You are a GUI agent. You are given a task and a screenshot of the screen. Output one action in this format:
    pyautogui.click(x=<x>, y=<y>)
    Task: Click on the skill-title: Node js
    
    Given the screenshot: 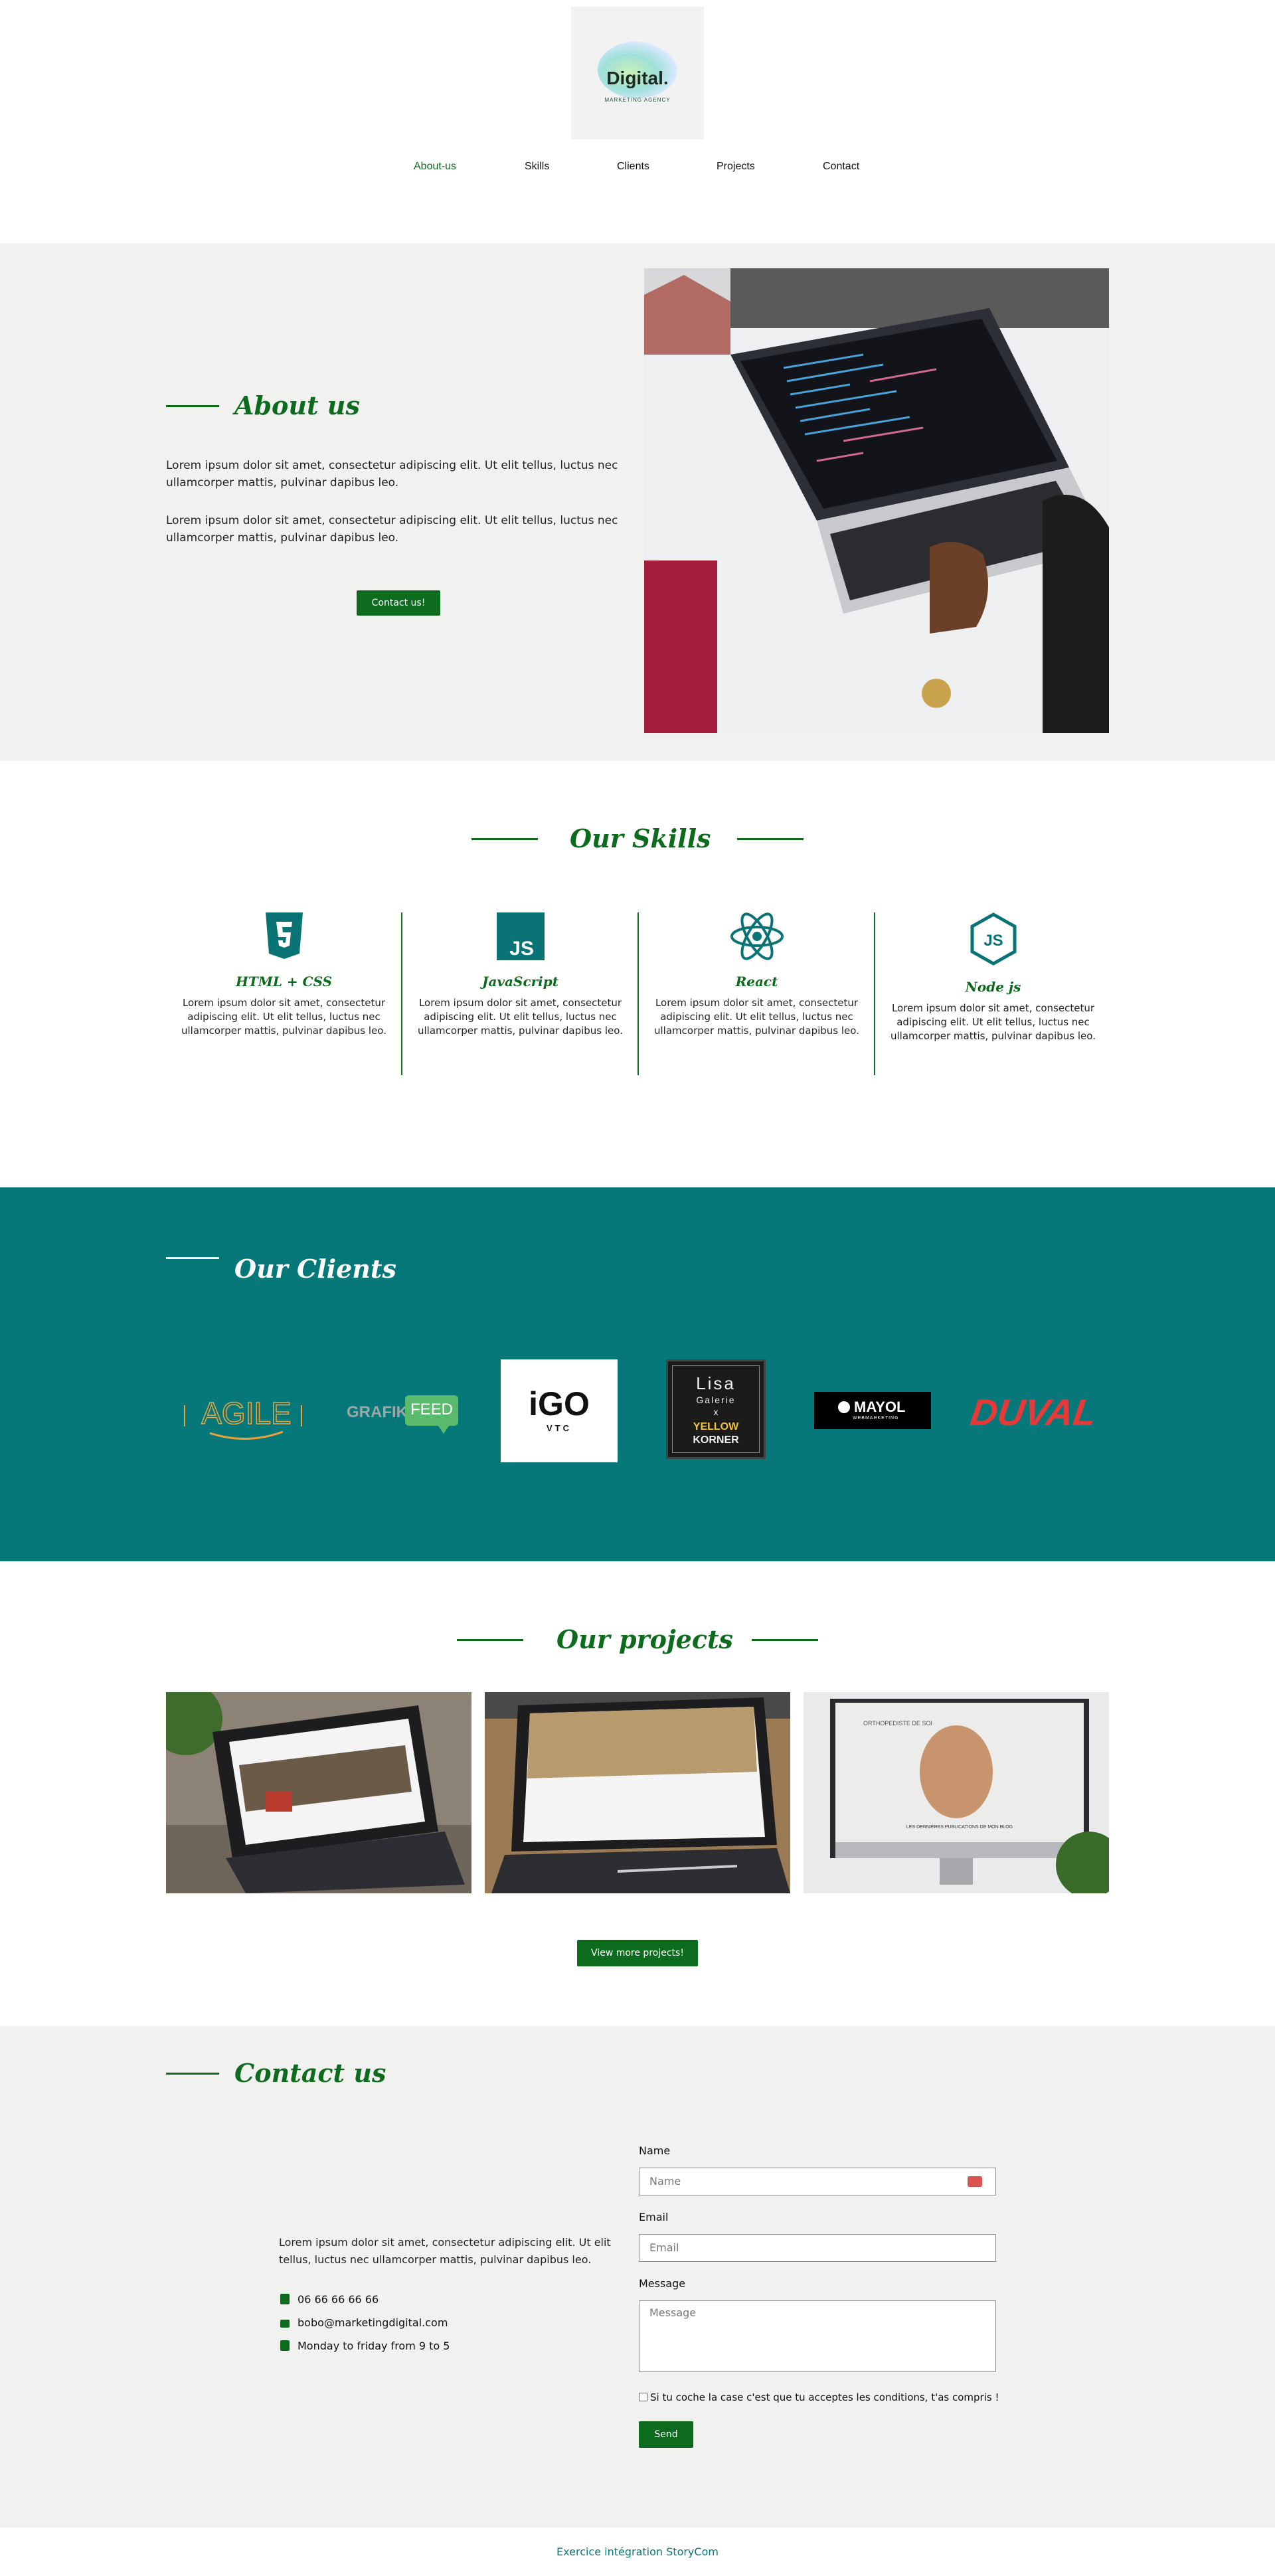 What is the action you would take?
    pyautogui.click(x=993, y=987)
    